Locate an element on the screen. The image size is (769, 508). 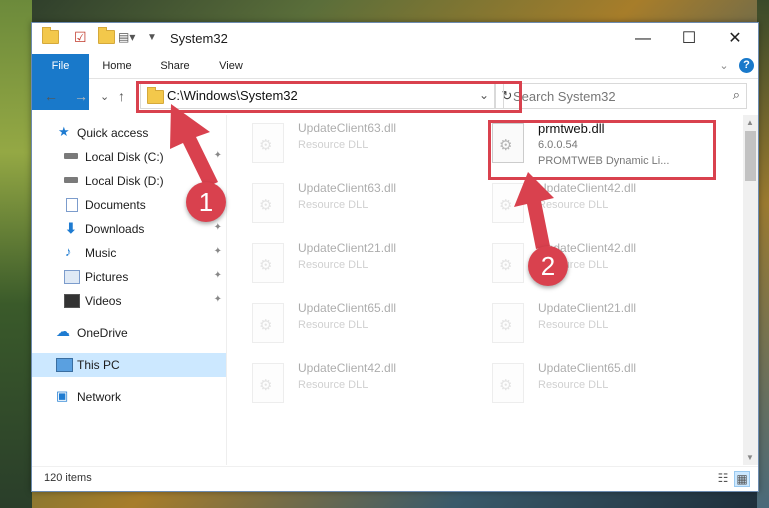
callout-2: 2 is located at coordinates (548, 266).